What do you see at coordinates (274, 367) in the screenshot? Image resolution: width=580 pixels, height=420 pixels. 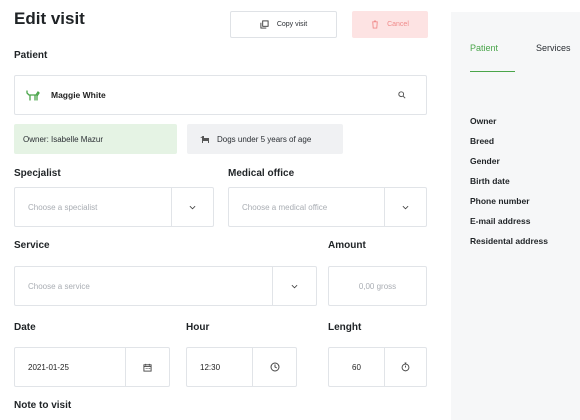 I see `clock-icon` at bounding box center [274, 367].